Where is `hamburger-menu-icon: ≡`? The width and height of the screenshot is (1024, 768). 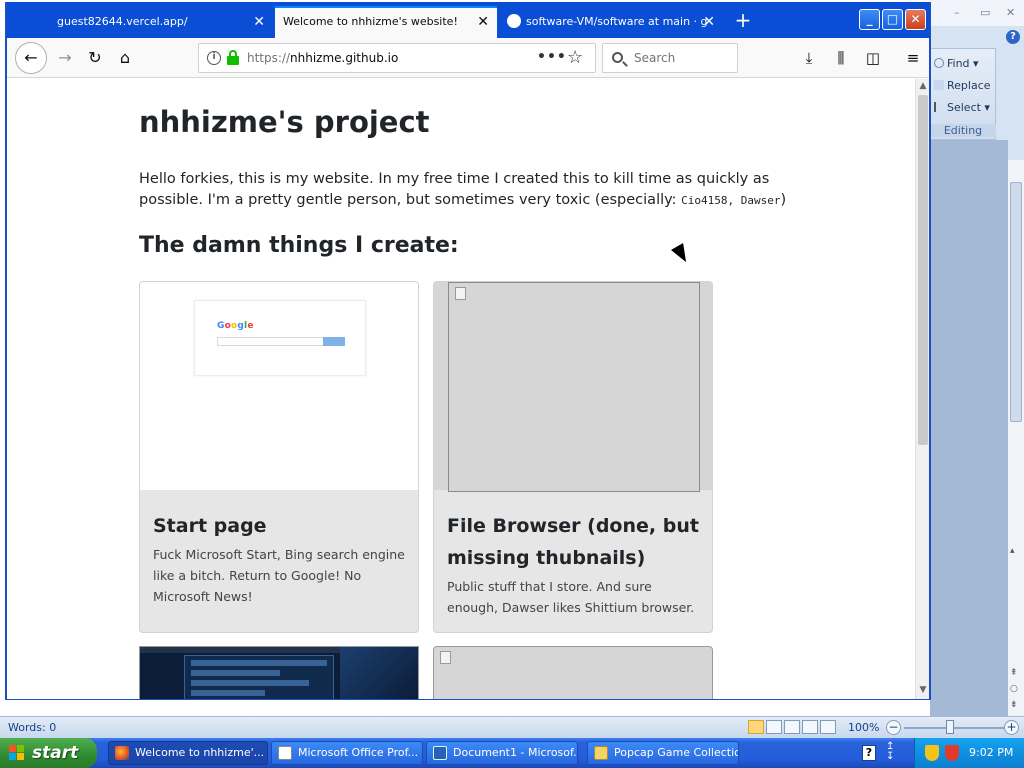
hamburger-menu-icon: ≡ is located at coordinates (913, 58).